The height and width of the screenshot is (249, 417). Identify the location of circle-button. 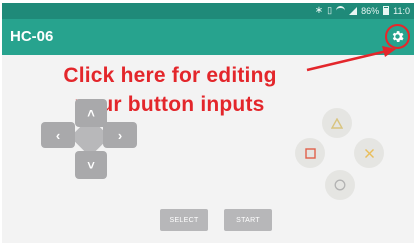
(340, 185).